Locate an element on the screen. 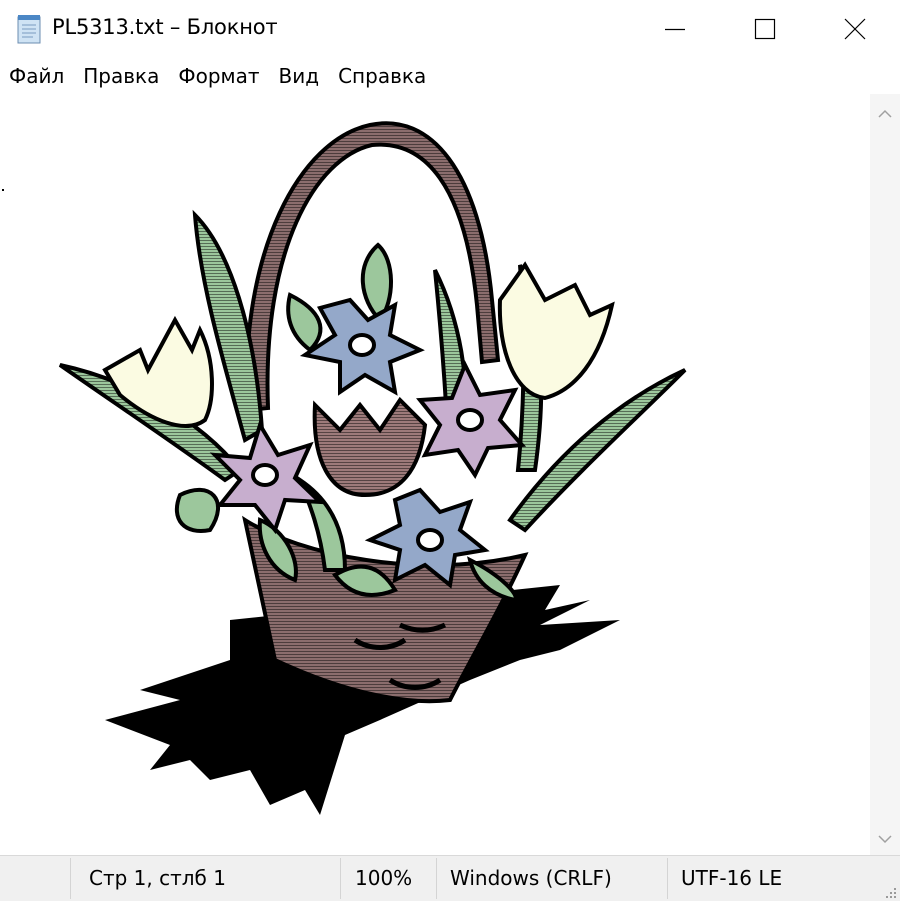  maximize-button is located at coordinates (765, 29).